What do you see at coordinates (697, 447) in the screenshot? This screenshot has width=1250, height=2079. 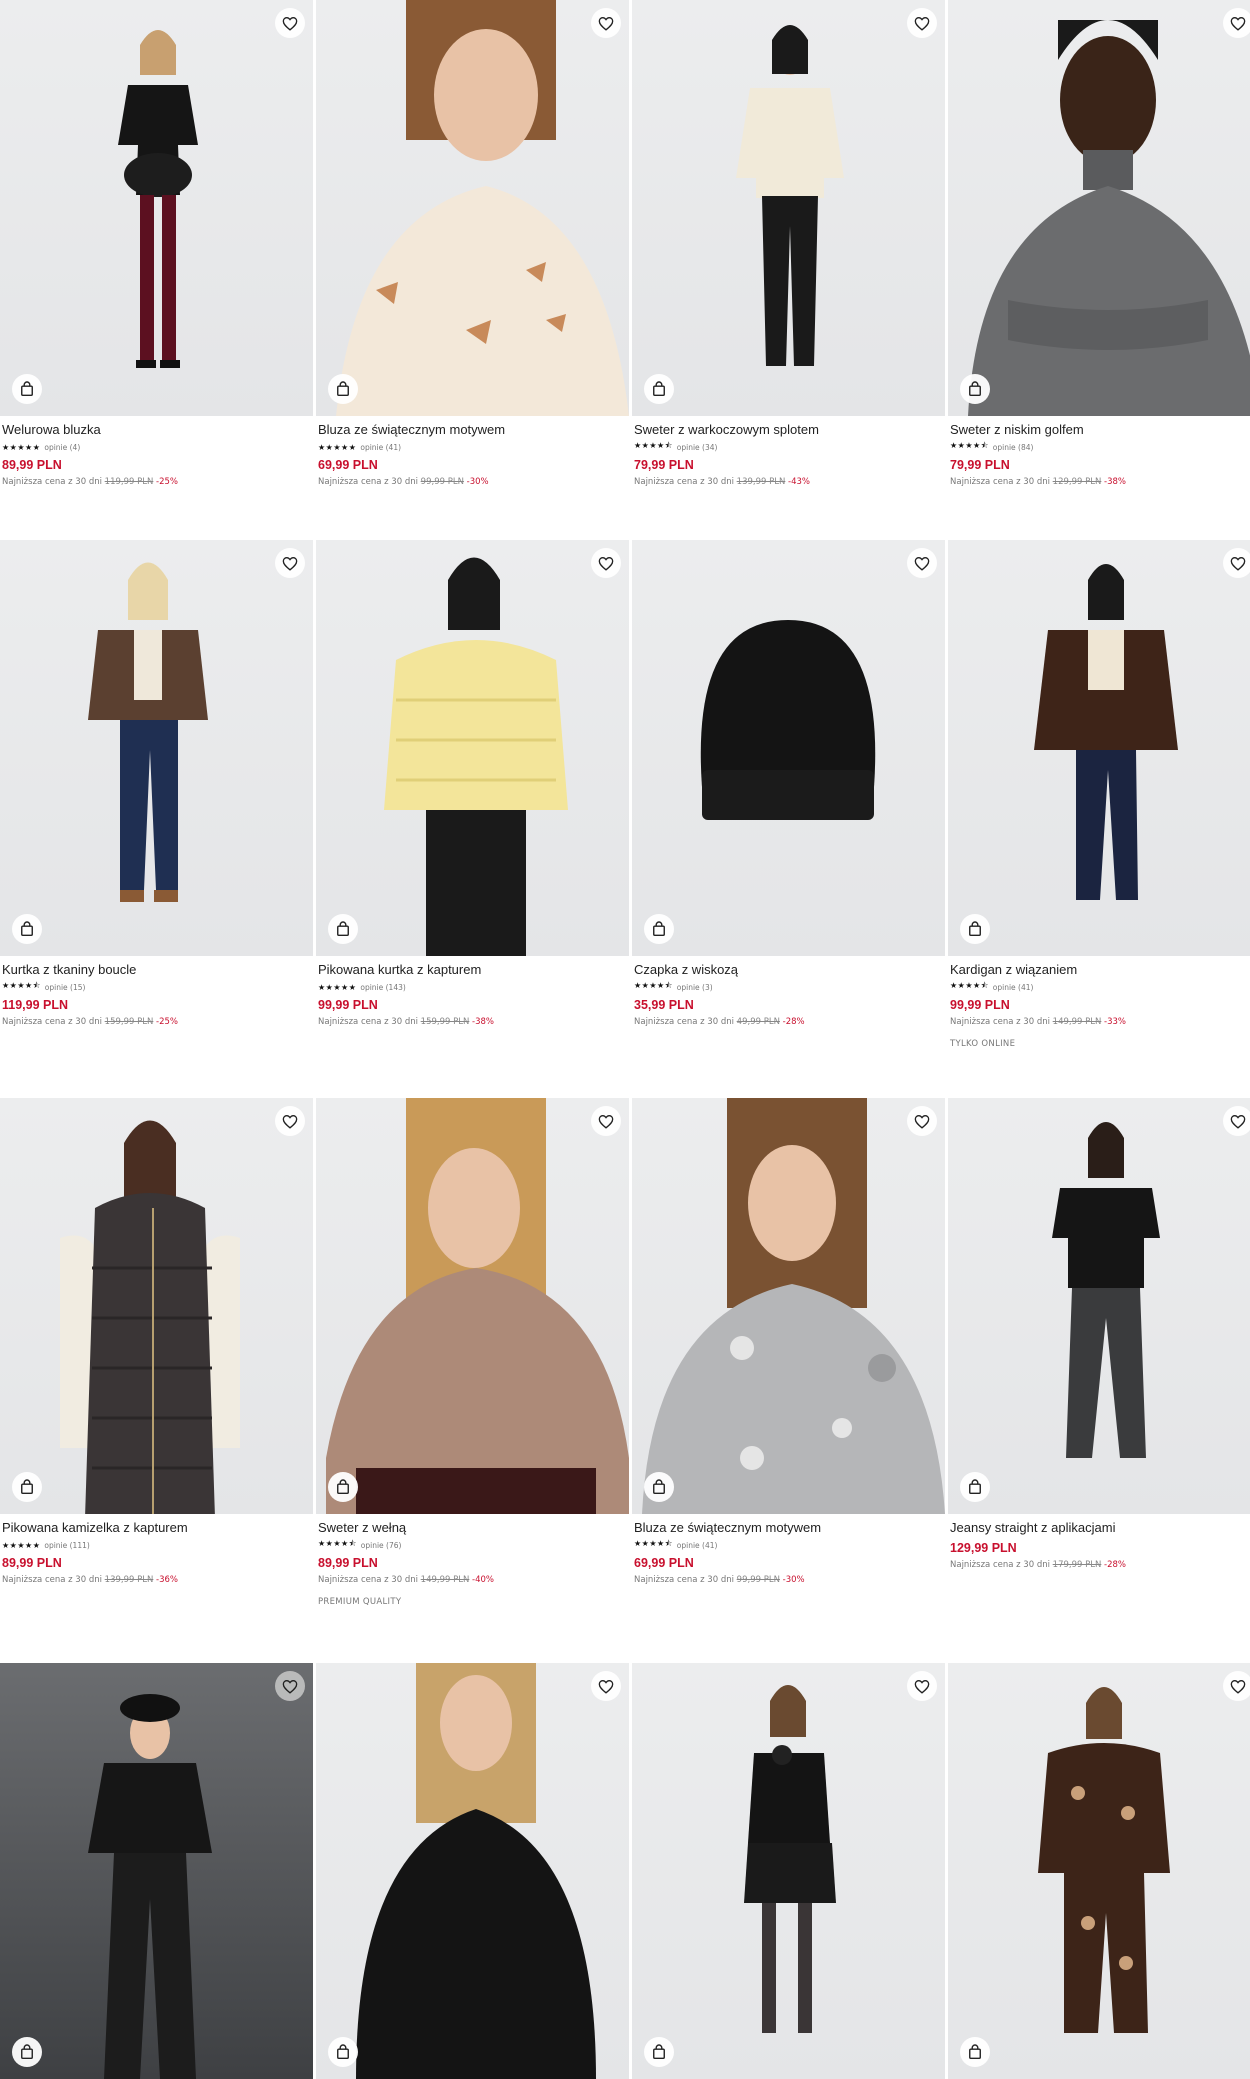 I see `review-count: opinie (34)` at bounding box center [697, 447].